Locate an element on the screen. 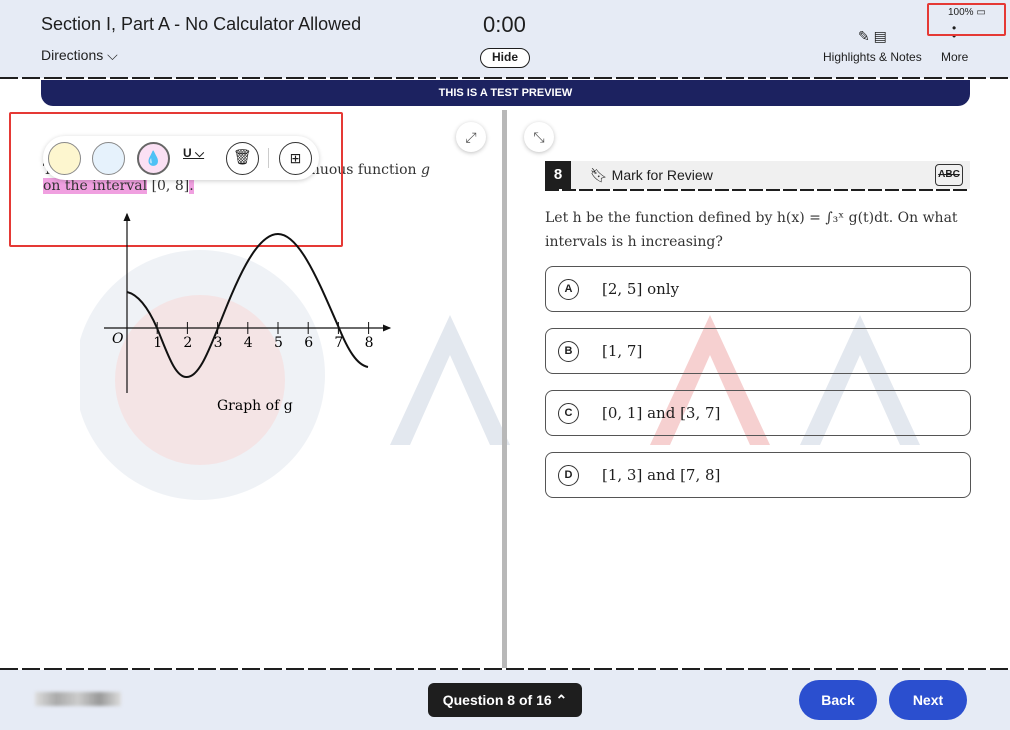  choice-text: [1, 7] is located at coordinates (622, 351).